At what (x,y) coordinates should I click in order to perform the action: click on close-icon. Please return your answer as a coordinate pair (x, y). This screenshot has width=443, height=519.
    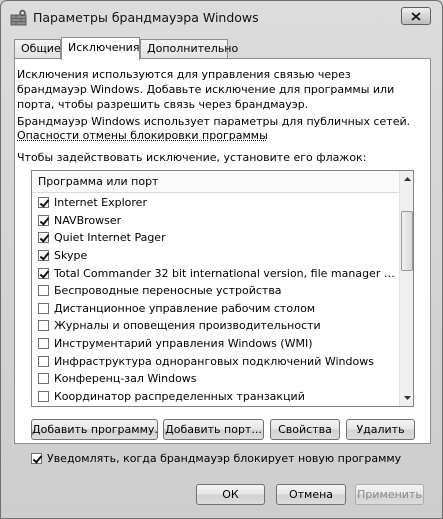
    Looking at the image, I should click on (416, 16).